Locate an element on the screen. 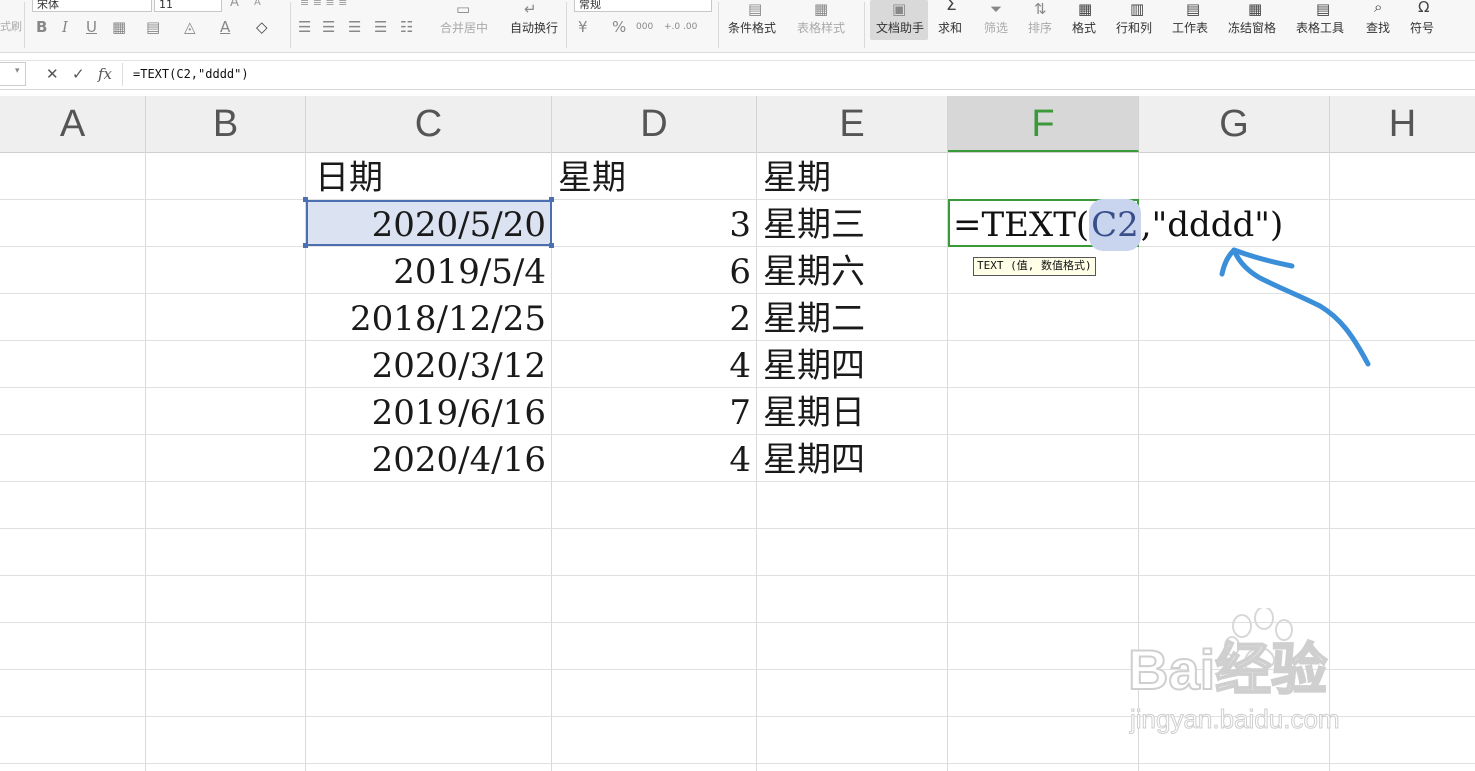  sort-button: 排序 is located at coordinates (1040, 28).